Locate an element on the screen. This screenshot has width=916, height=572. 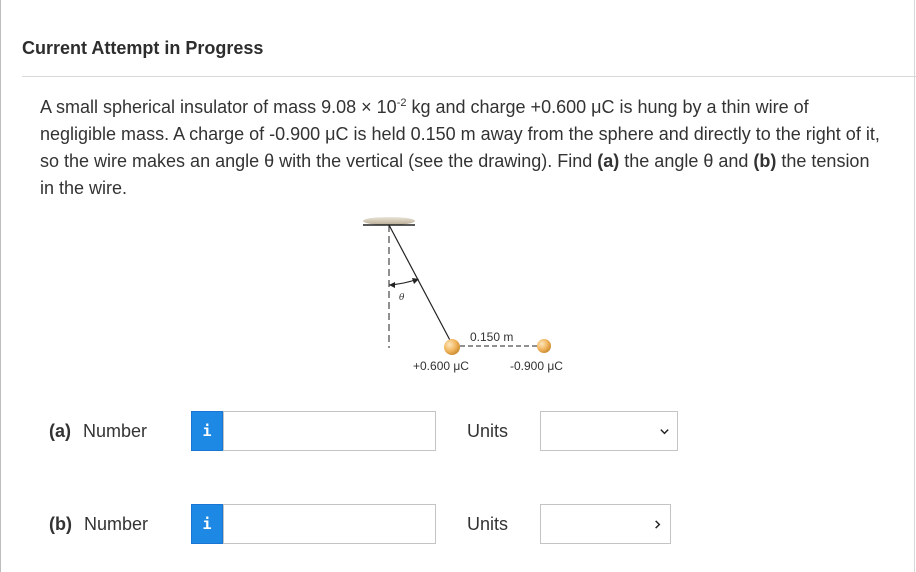
info-button-b: i is located at coordinates (207, 524).